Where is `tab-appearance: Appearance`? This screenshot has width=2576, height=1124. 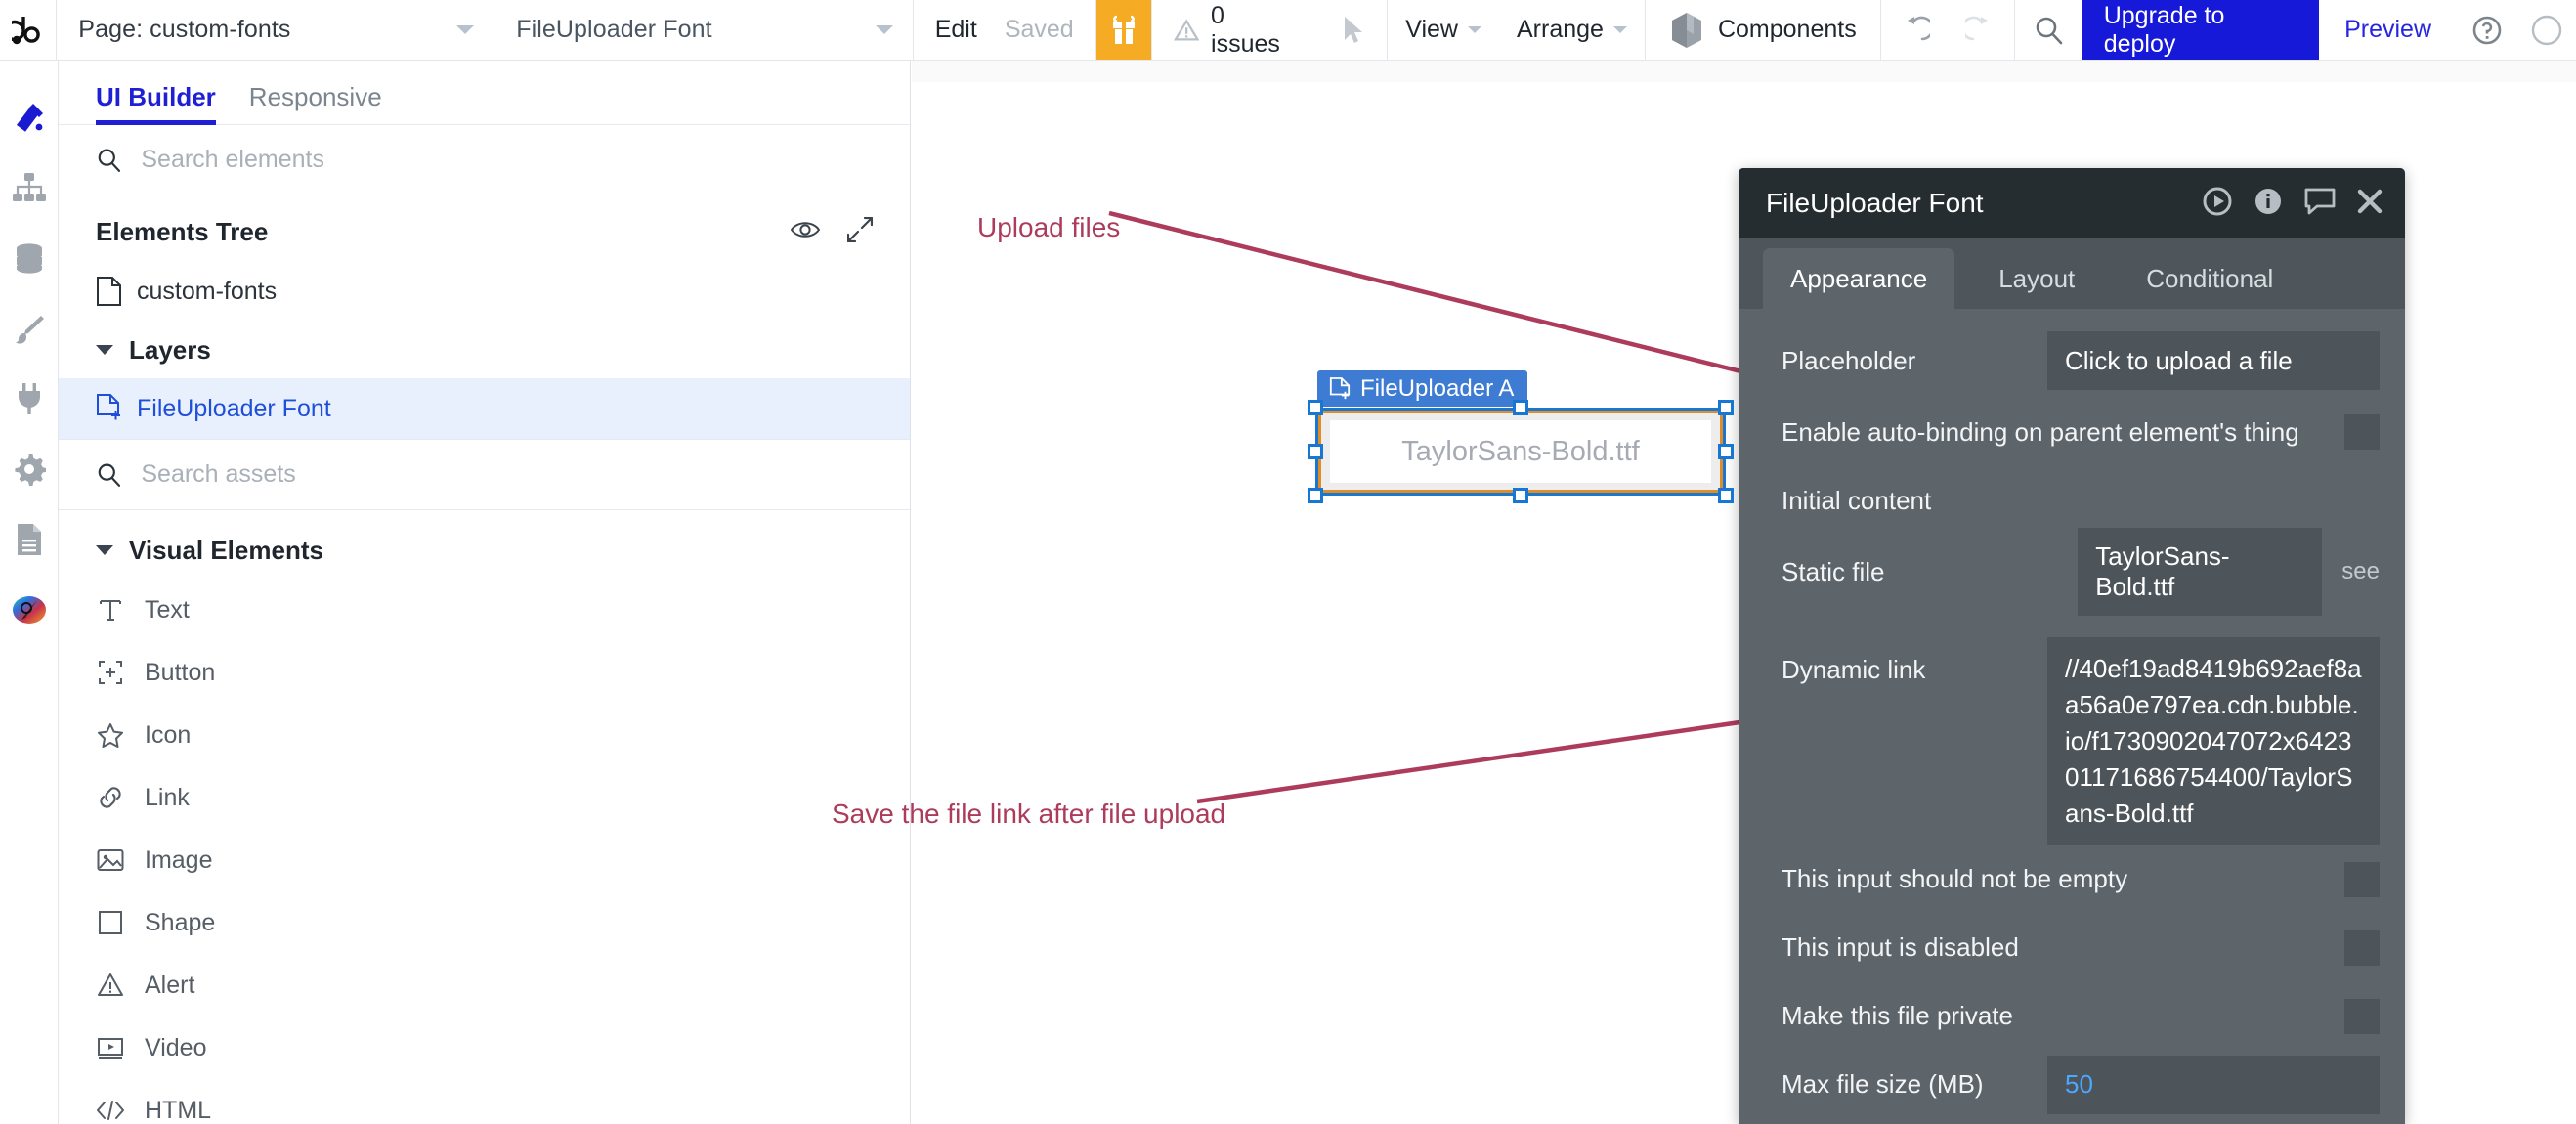 tab-appearance: Appearance is located at coordinates (1859, 278).